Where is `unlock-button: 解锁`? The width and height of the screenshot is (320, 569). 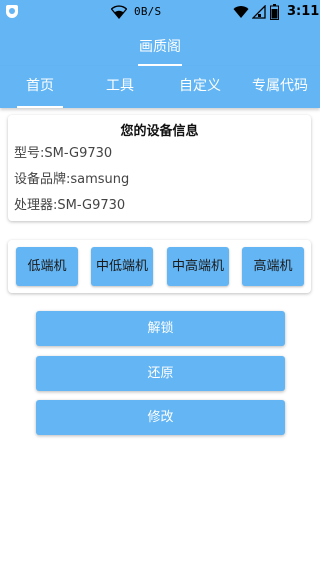
unlock-button: 解锁 is located at coordinates (160, 328).